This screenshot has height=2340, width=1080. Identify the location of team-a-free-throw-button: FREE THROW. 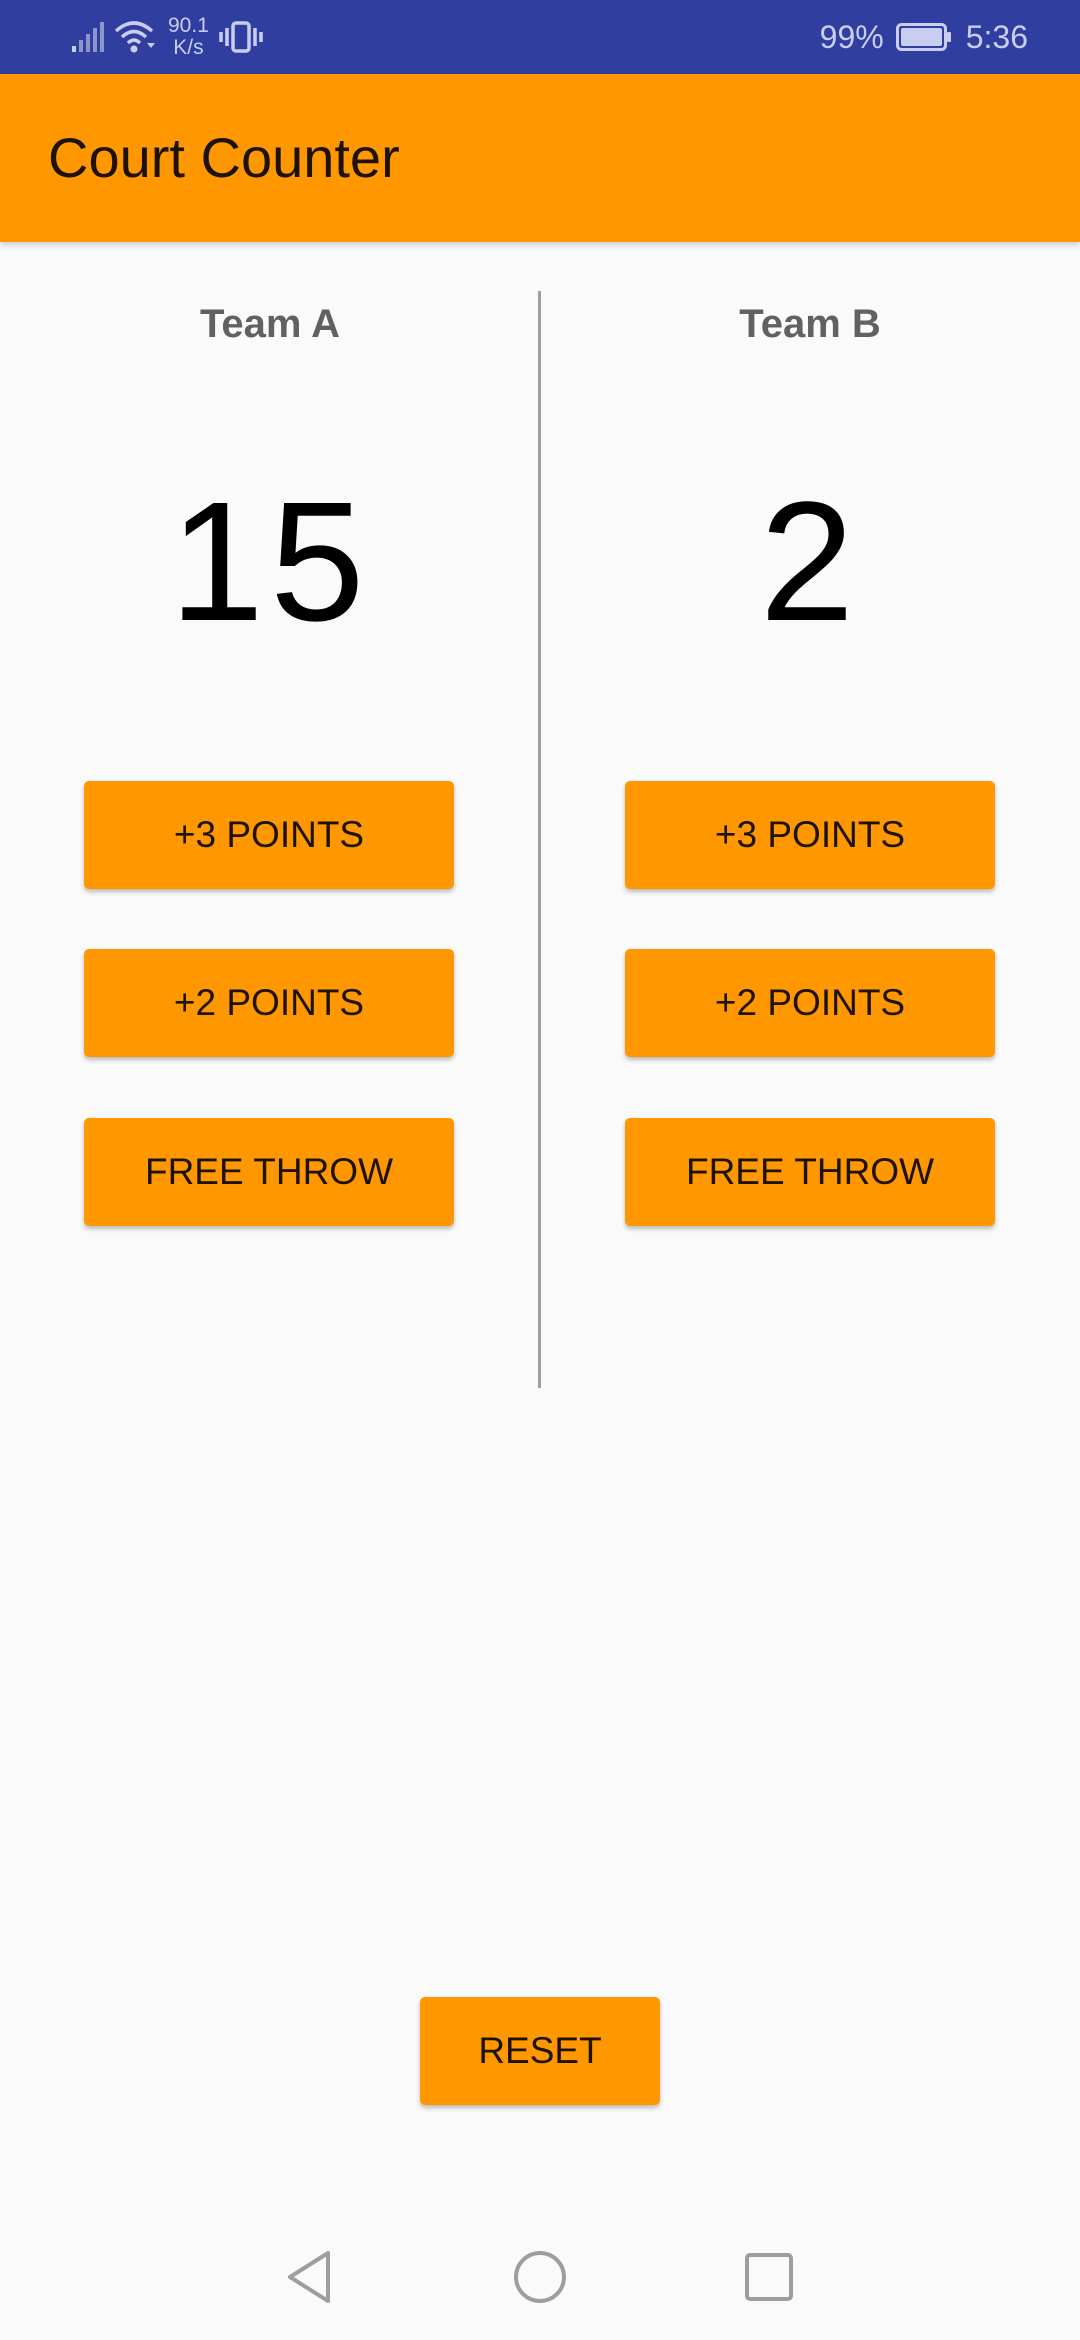
(269, 1172).